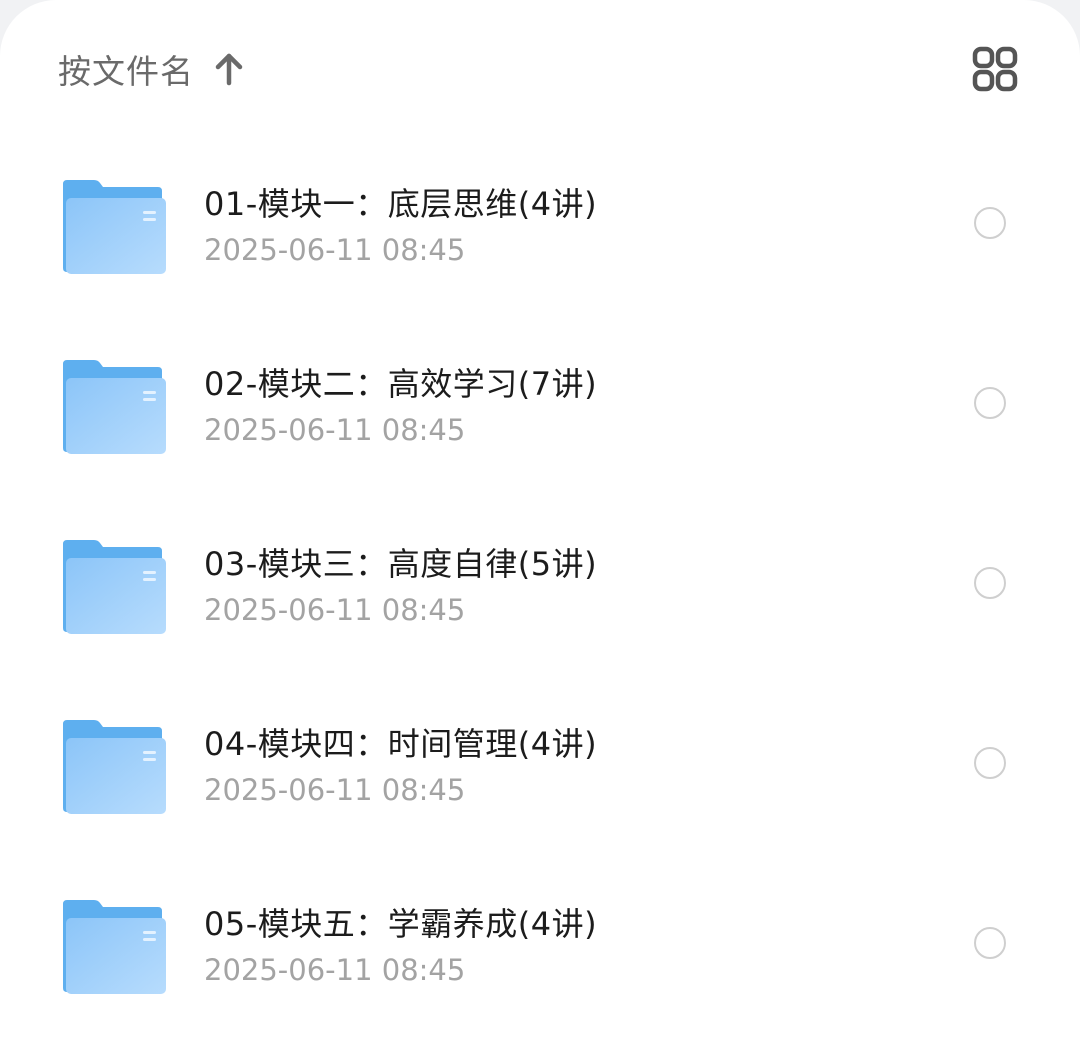  I want to click on folder-name: 02-模块二：高效学习(7讲), so click(401, 384).